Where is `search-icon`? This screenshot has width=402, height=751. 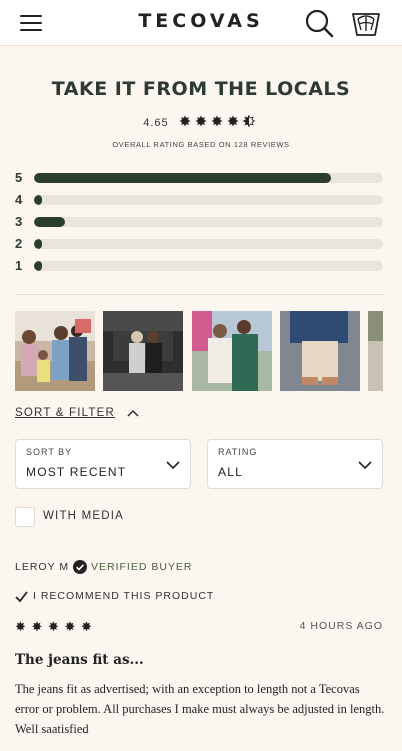 search-icon is located at coordinates (319, 23).